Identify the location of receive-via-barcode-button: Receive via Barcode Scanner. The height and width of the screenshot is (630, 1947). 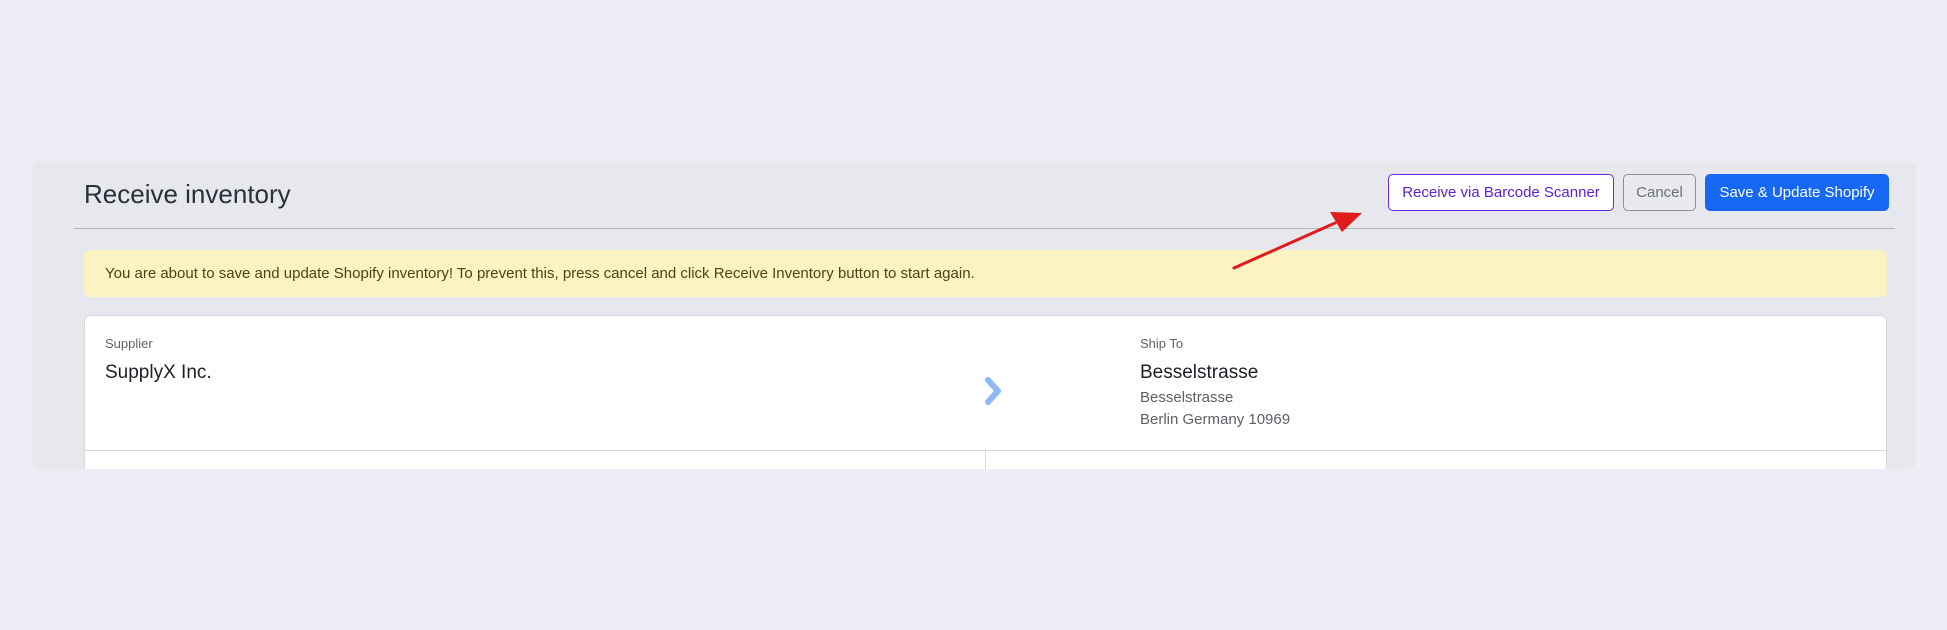
(1501, 192).